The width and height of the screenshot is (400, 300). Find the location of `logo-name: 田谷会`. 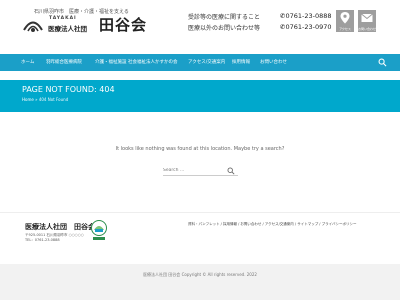

logo-name: 田谷会 is located at coordinates (123, 25).